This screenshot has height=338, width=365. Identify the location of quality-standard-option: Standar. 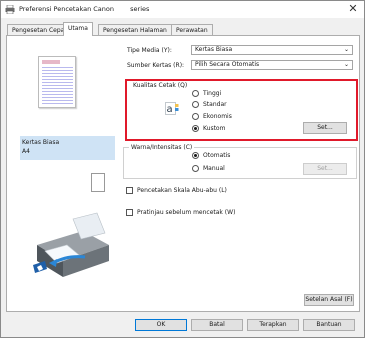
(209, 104).